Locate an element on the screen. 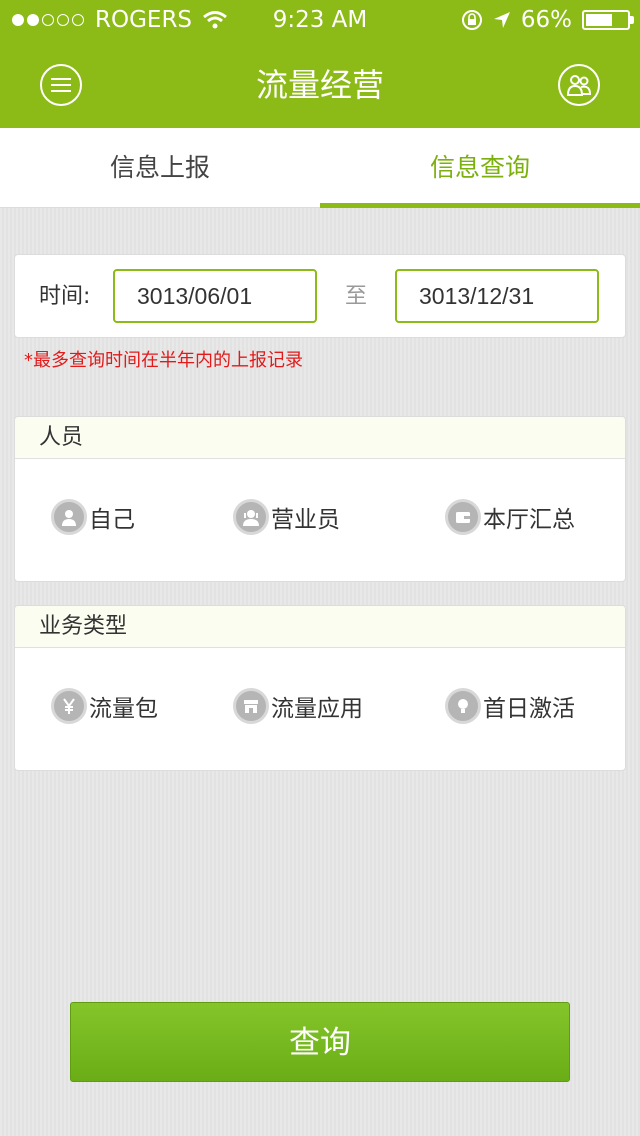 Image resolution: width=640 pixels, height=1136 pixels. query-button: 查询 is located at coordinates (320, 1042).